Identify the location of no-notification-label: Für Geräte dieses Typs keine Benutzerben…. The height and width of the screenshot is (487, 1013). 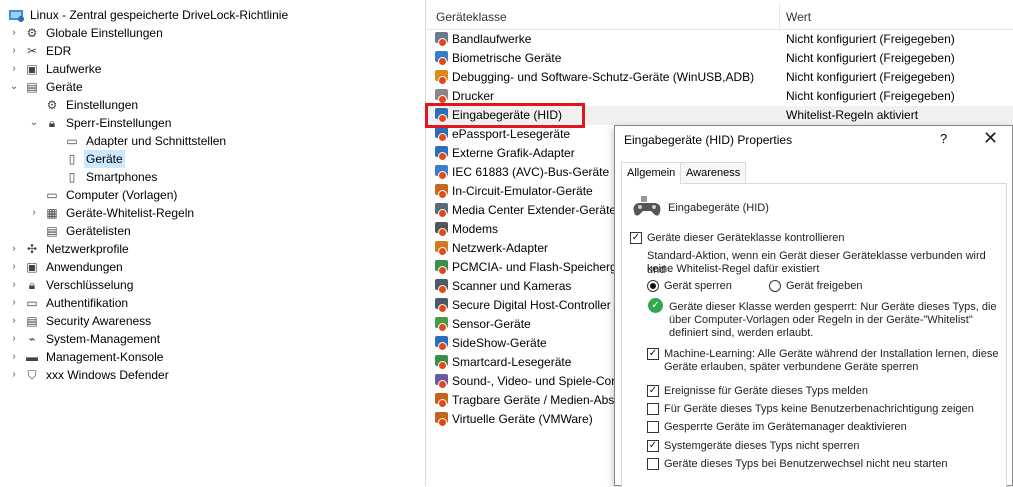
(819, 409).